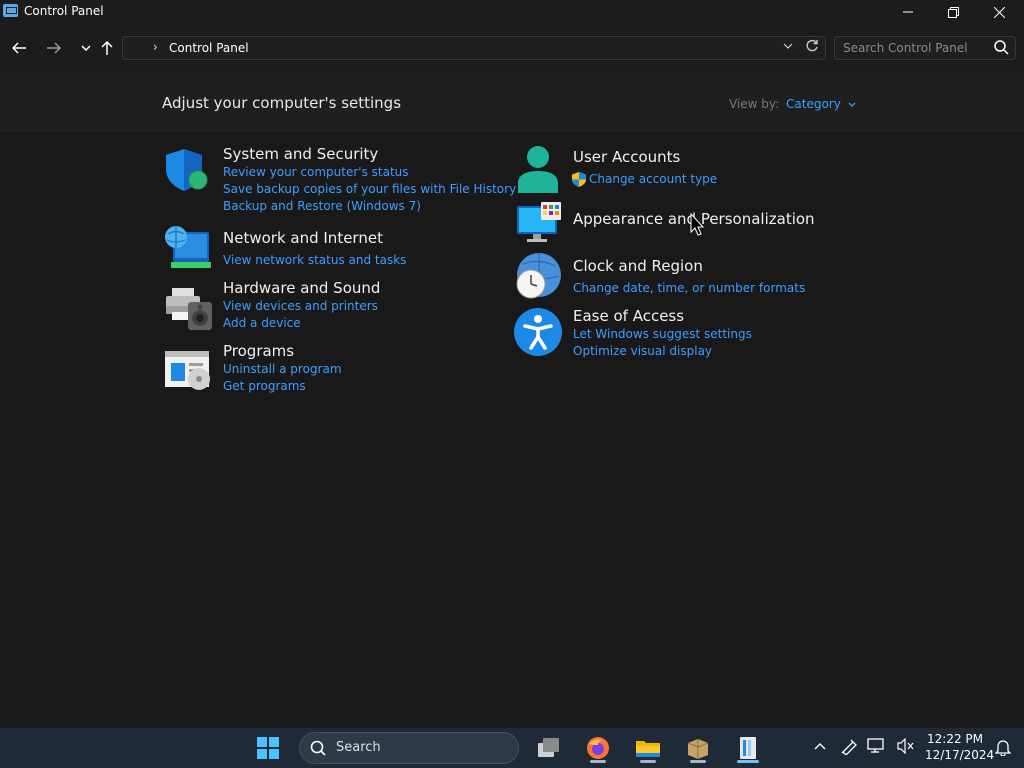 This screenshot has width=1024, height=768. What do you see at coordinates (300, 306) in the screenshot?
I see `link-devices-printers: View devices and printers` at bounding box center [300, 306].